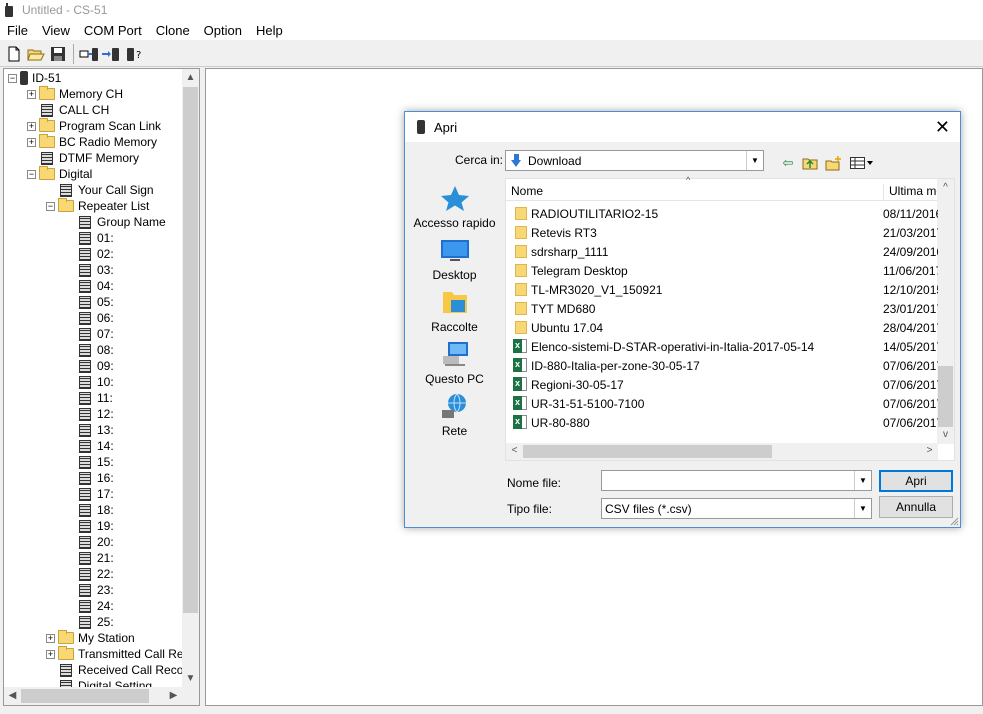  What do you see at coordinates (89, 590) in the screenshot?
I see `tree-item: 23:` at bounding box center [89, 590].